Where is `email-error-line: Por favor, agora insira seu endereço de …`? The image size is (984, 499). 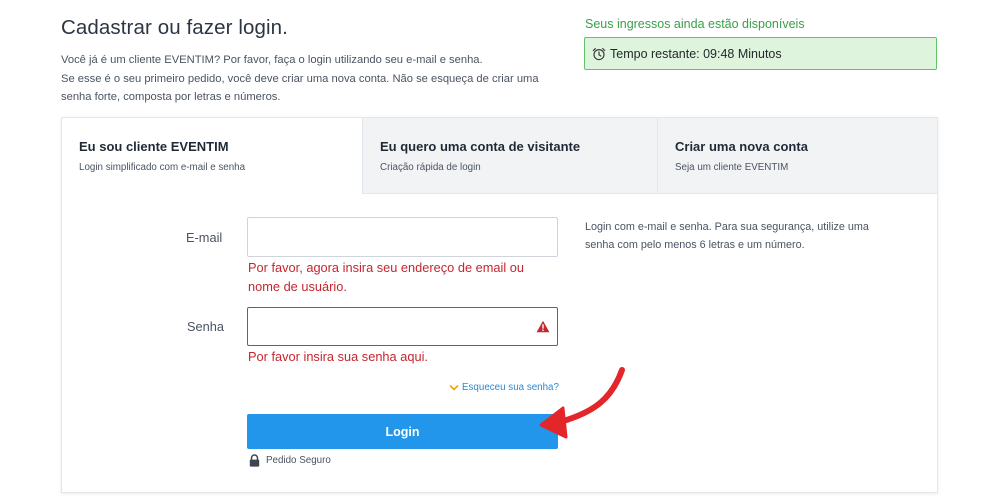
email-error-line: Por favor, agora insira seu endereço de … is located at coordinates (386, 267).